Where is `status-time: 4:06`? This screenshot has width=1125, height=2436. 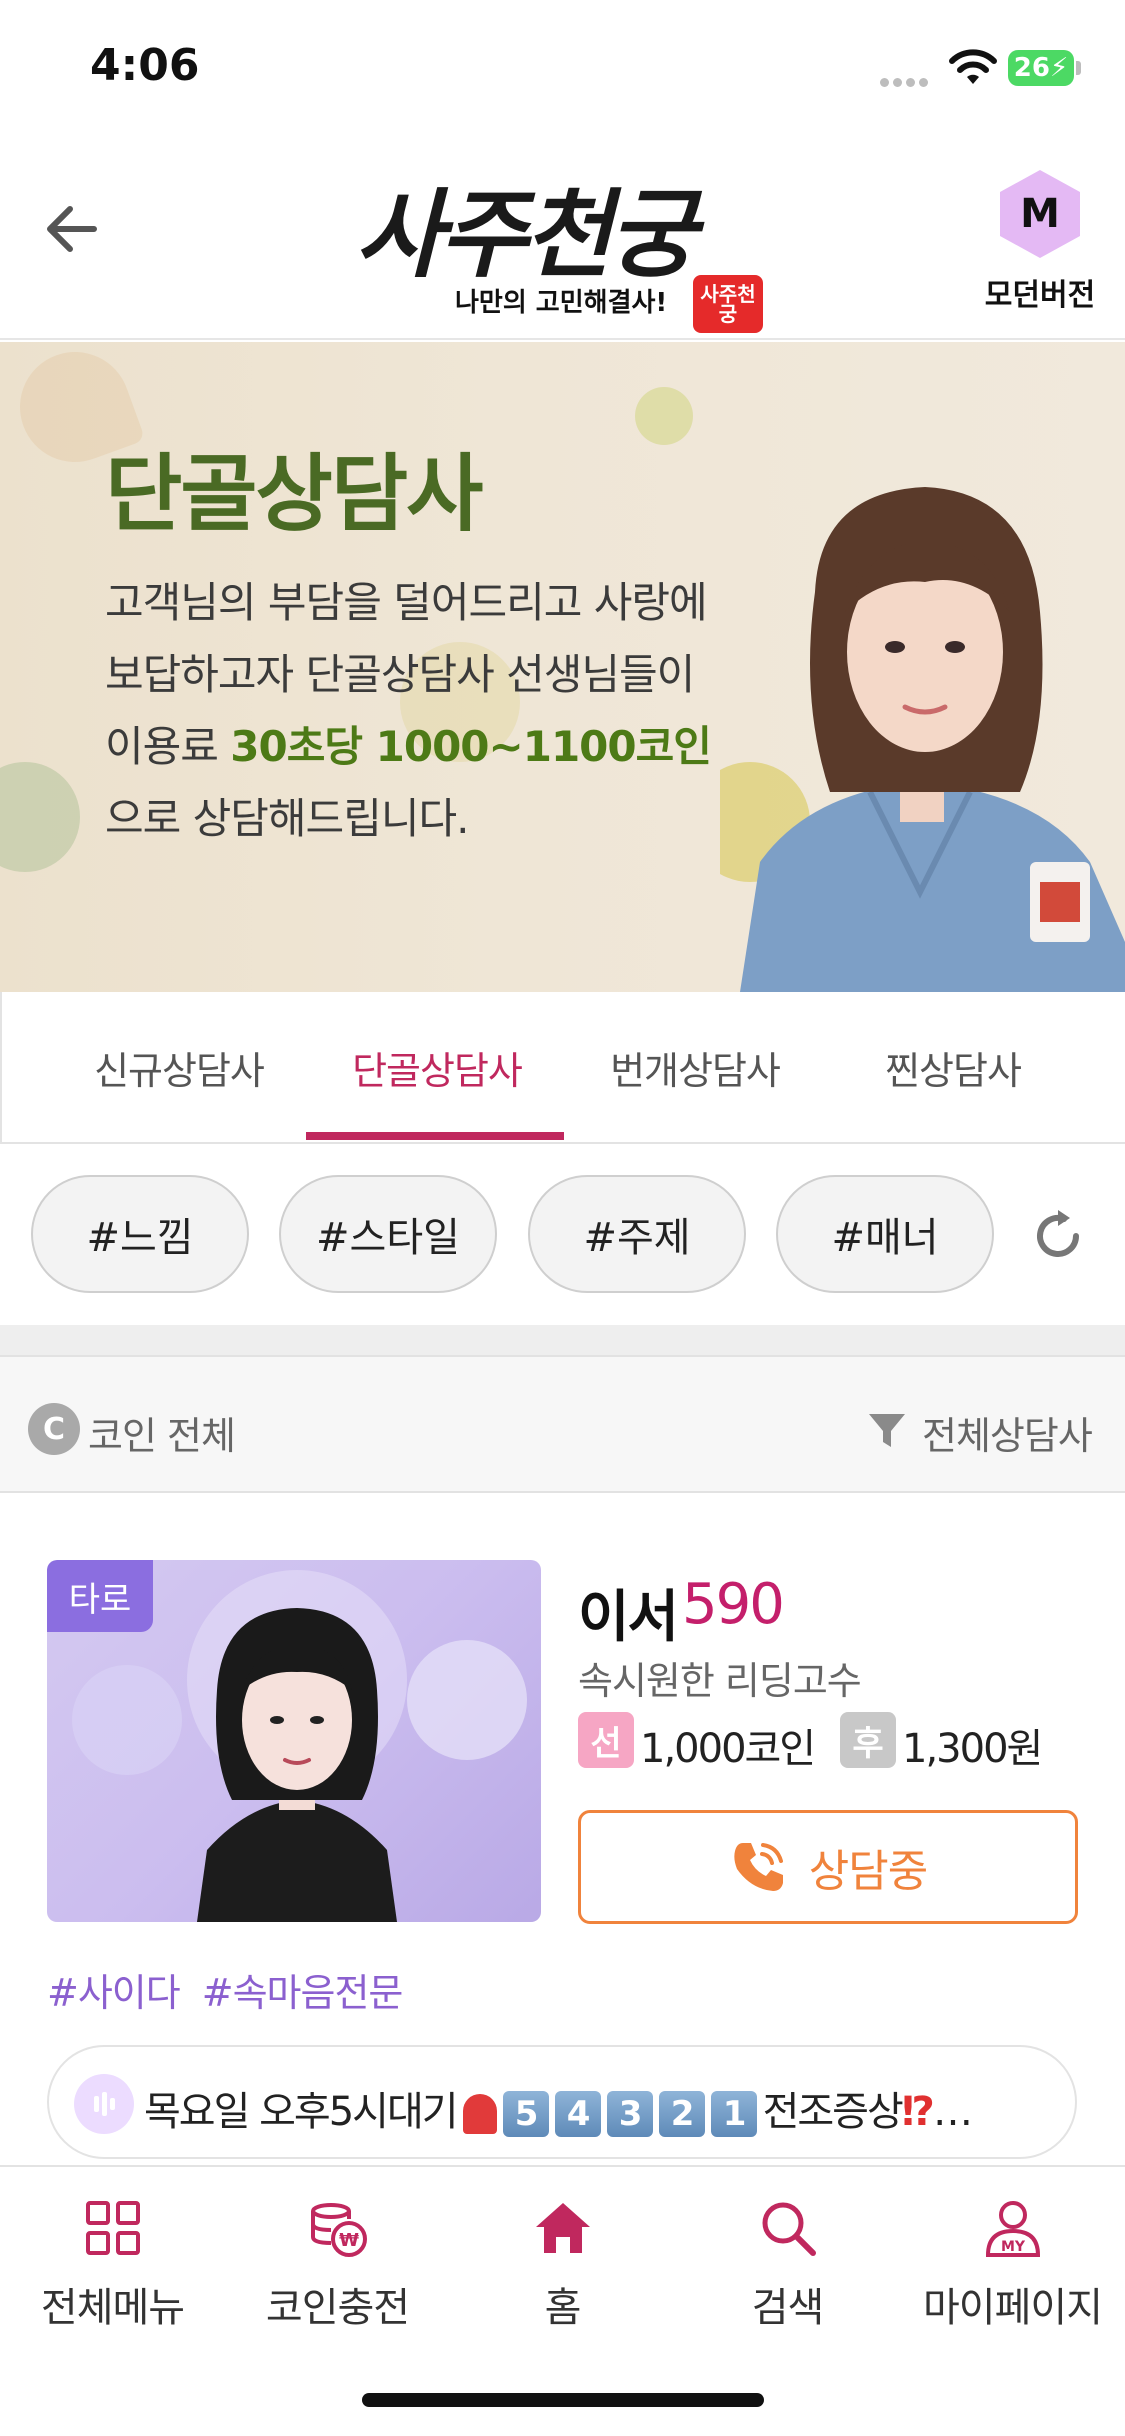
status-time: 4:06 is located at coordinates (145, 65).